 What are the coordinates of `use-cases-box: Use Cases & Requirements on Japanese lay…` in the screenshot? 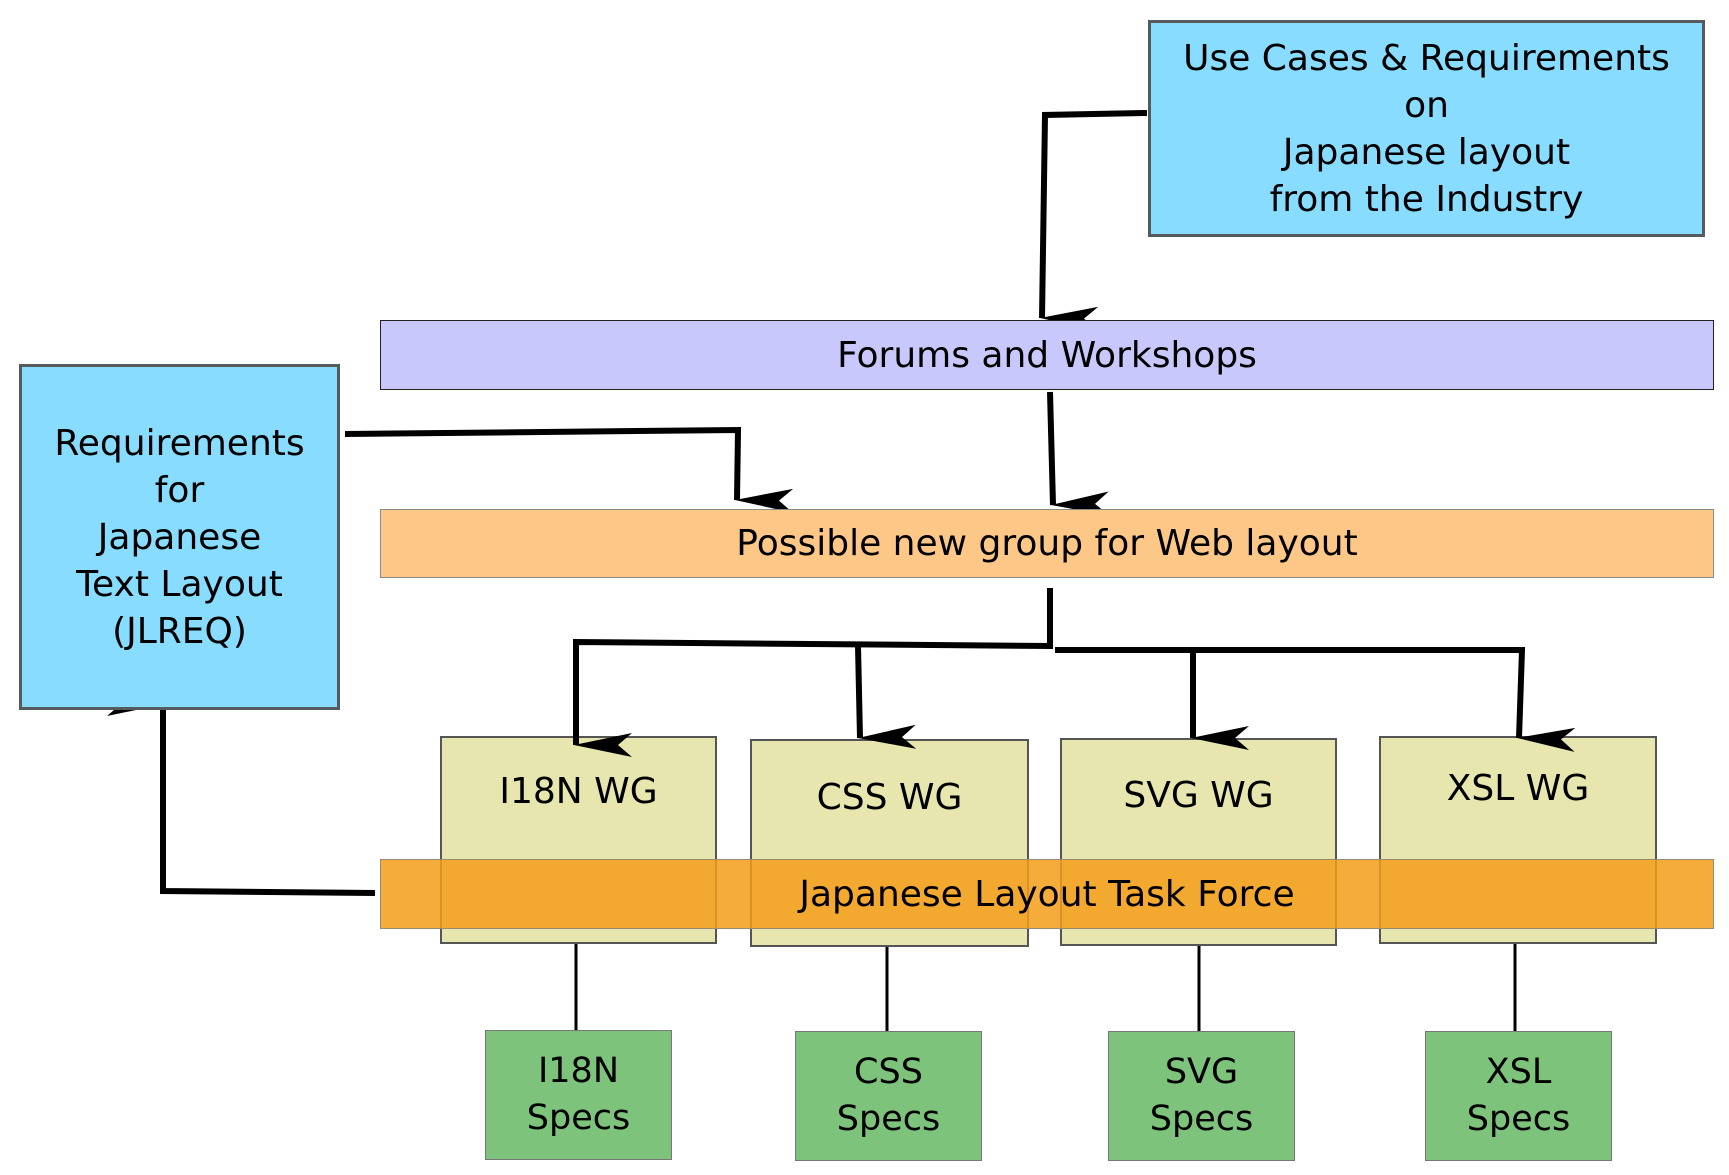 It's located at (1426, 128).